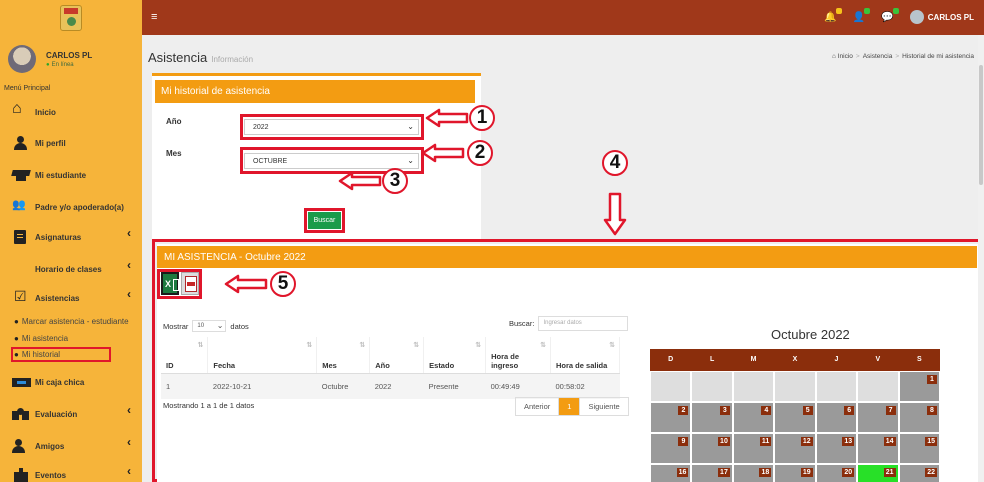 This screenshot has height=482, width=984. What do you see at coordinates (941, 17) in the screenshot?
I see `user-menu: CARLOS PL` at bounding box center [941, 17].